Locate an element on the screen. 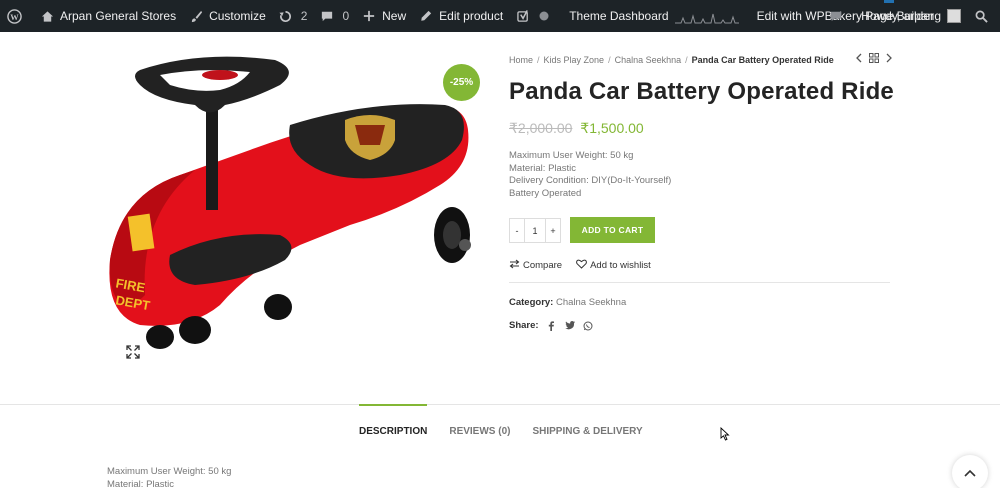 Image resolution: width=1000 pixels, height=488 pixels. product-title: Panda Car Battery Operated Ride is located at coordinates (701, 91).